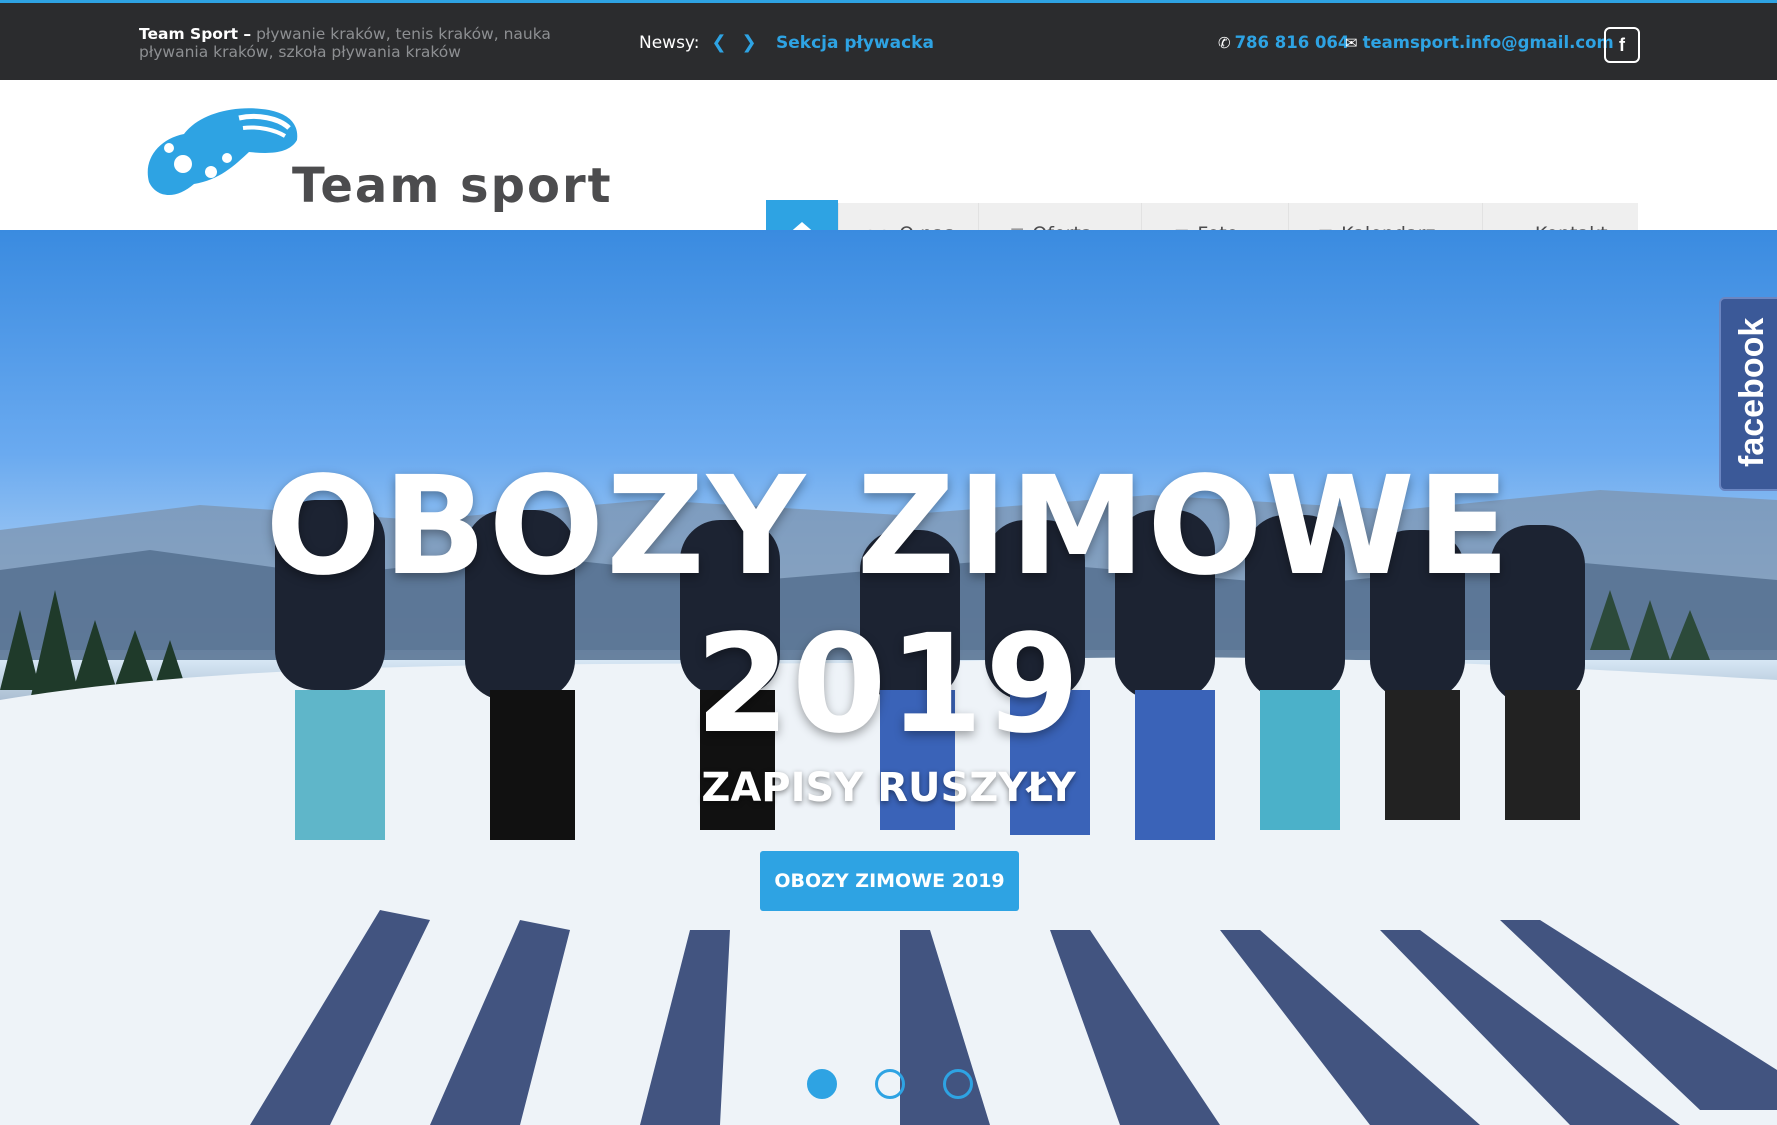 This screenshot has height=1125, width=1777. Describe the element at coordinates (888, 685) in the screenshot. I see `hero-title-line2: 2019` at that location.